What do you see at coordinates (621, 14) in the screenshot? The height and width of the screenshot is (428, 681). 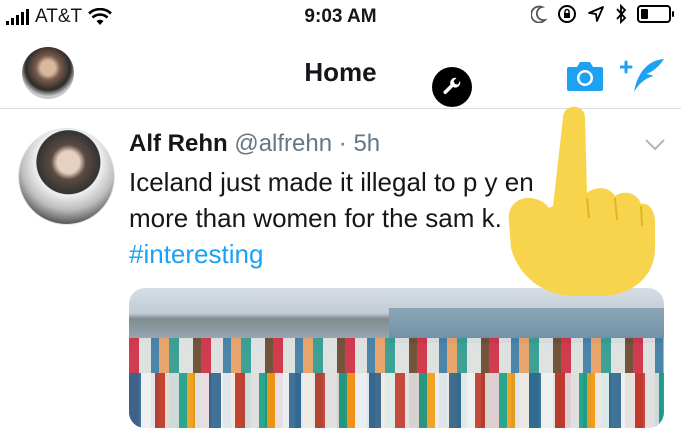 I see `bluetooth-icon` at bounding box center [621, 14].